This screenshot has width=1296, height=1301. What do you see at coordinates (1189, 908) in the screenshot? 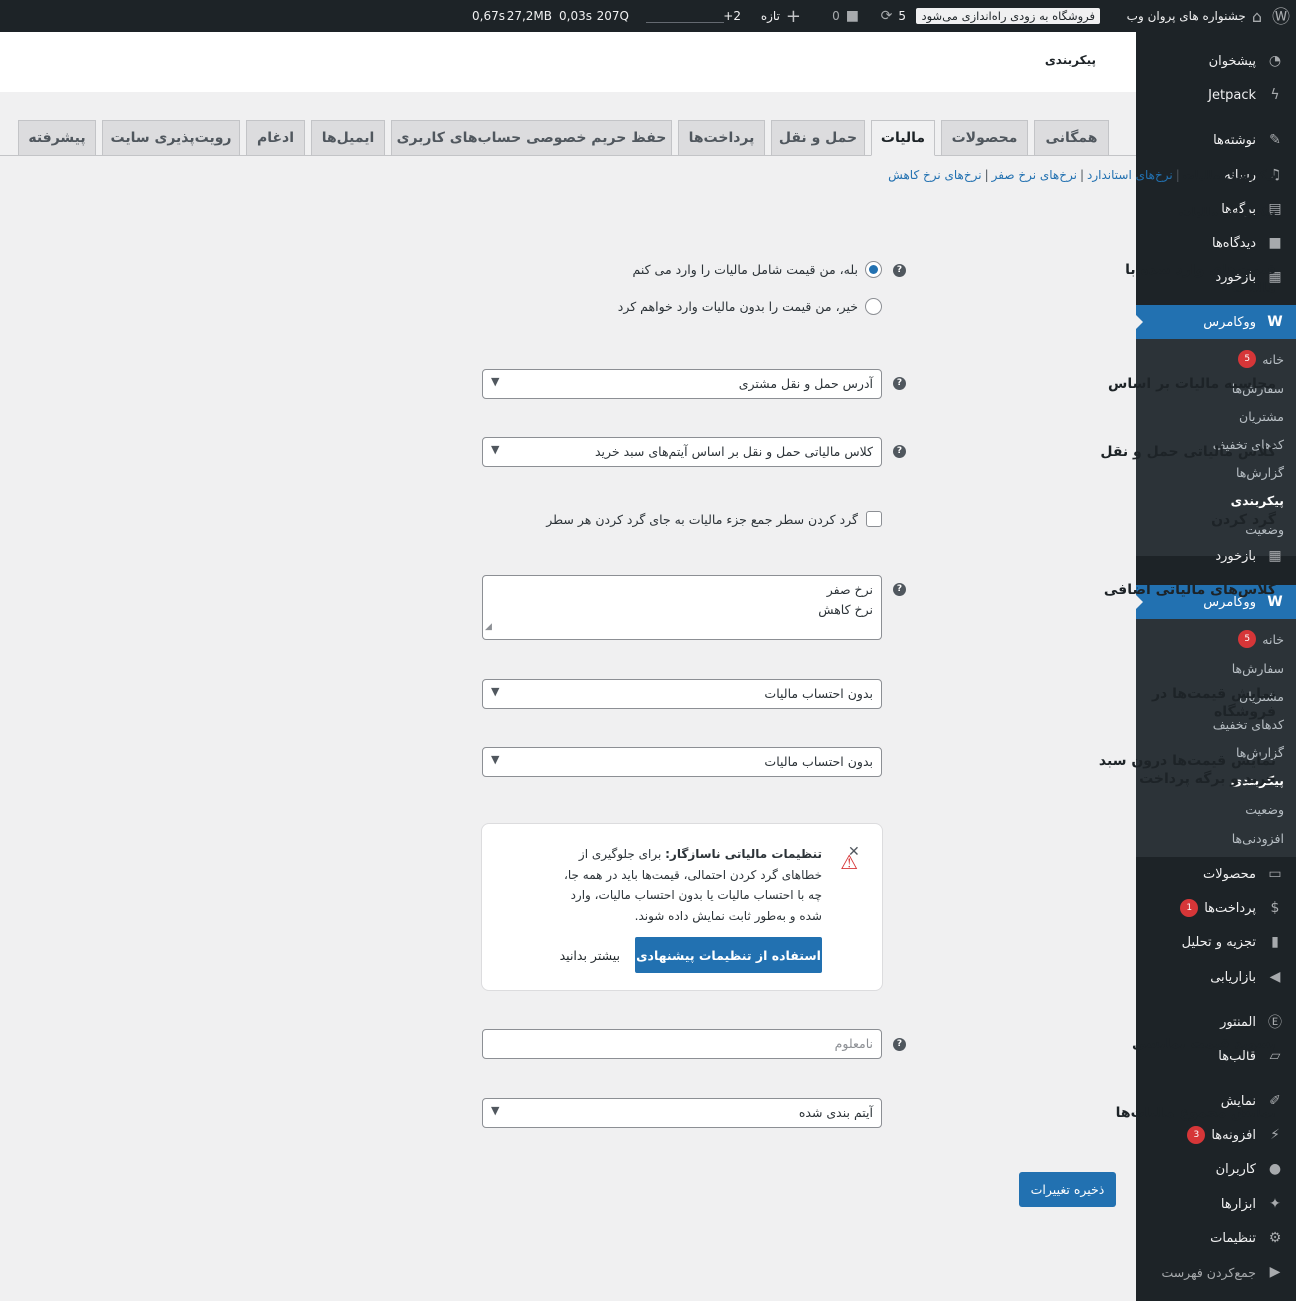
I see `notification-badge: 1` at bounding box center [1189, 908].